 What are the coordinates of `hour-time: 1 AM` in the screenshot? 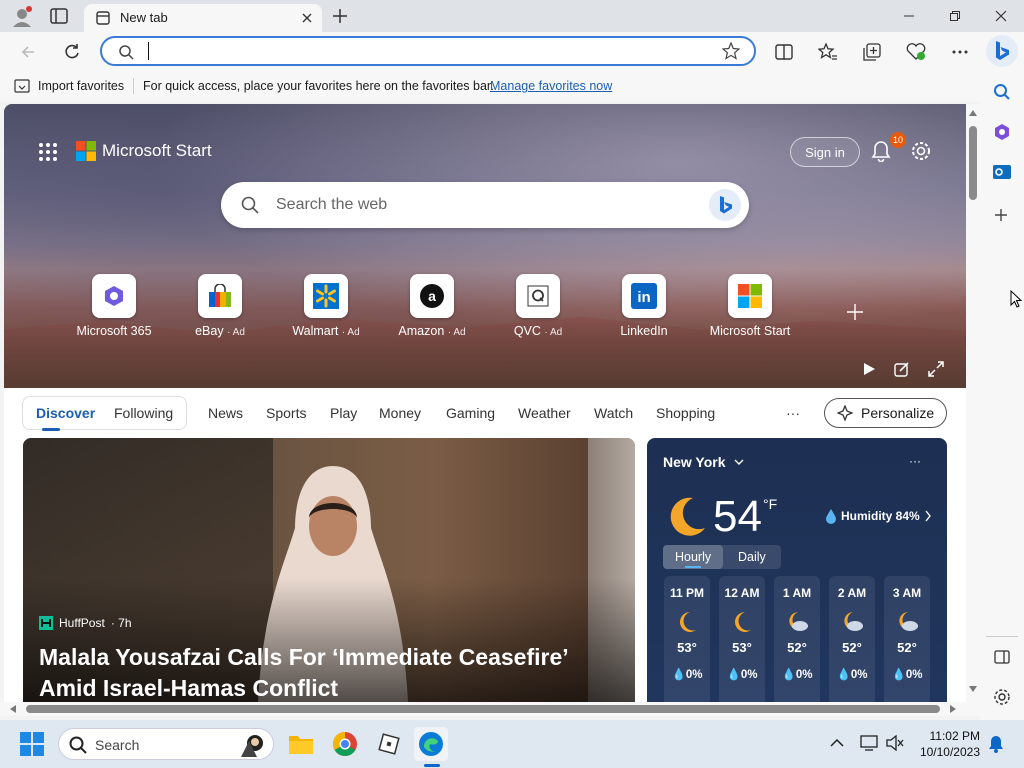 It's located at (797, 593).